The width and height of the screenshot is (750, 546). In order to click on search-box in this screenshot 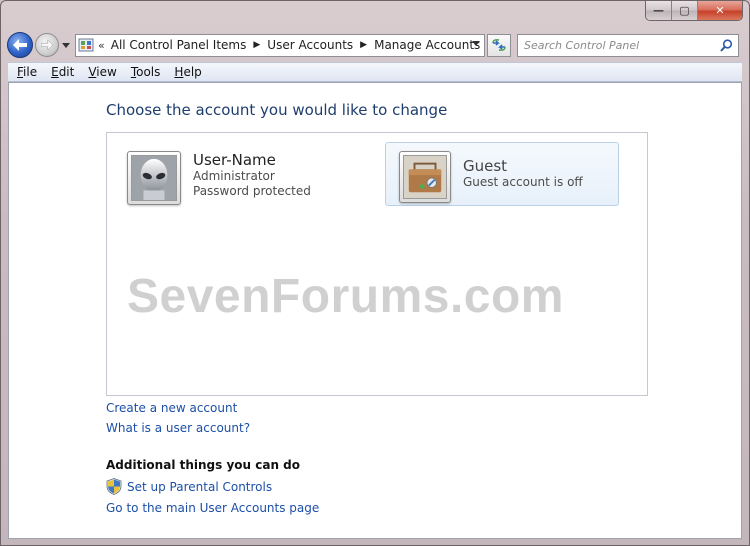, I will do `click(628, 45)`.